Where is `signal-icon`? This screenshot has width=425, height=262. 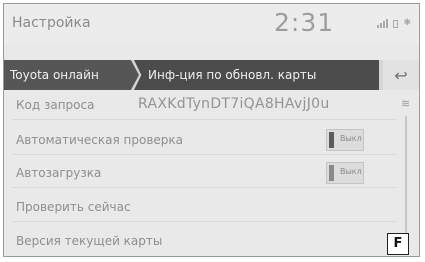 signal-icon is located at coordinates (383, 23).